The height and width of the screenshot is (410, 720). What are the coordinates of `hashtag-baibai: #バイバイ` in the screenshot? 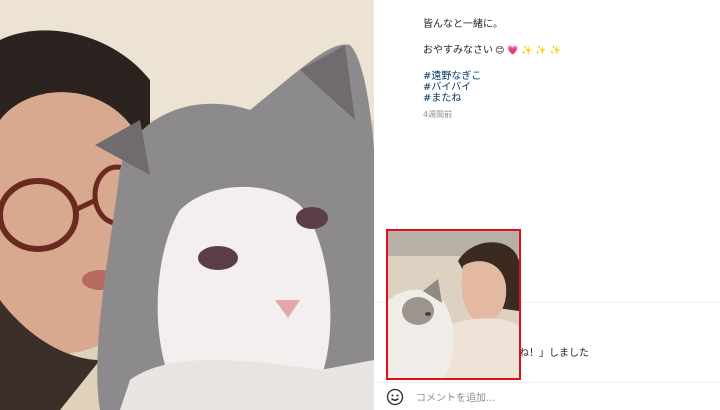 It's located at (563, 87).